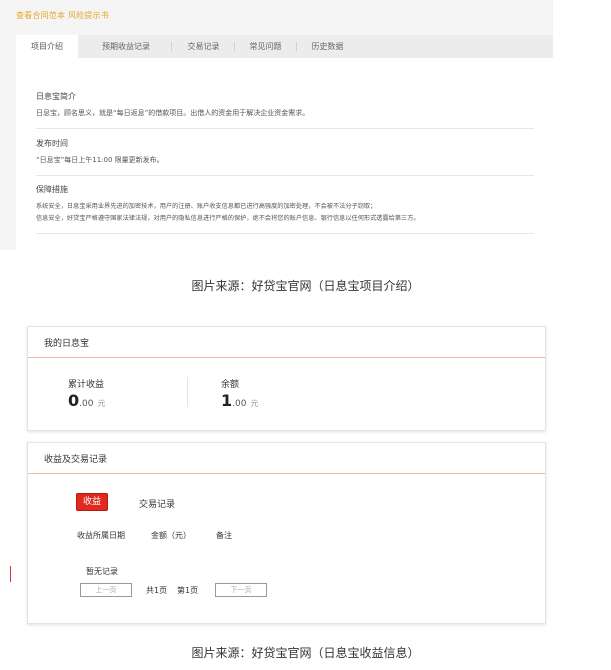 Image resolution: width=611 pixels, height=670 pixels. What do you see at coordinates (52, 189) in the screenshot?
I see `security-title: 保障措施` at bounding box center [52, 189].